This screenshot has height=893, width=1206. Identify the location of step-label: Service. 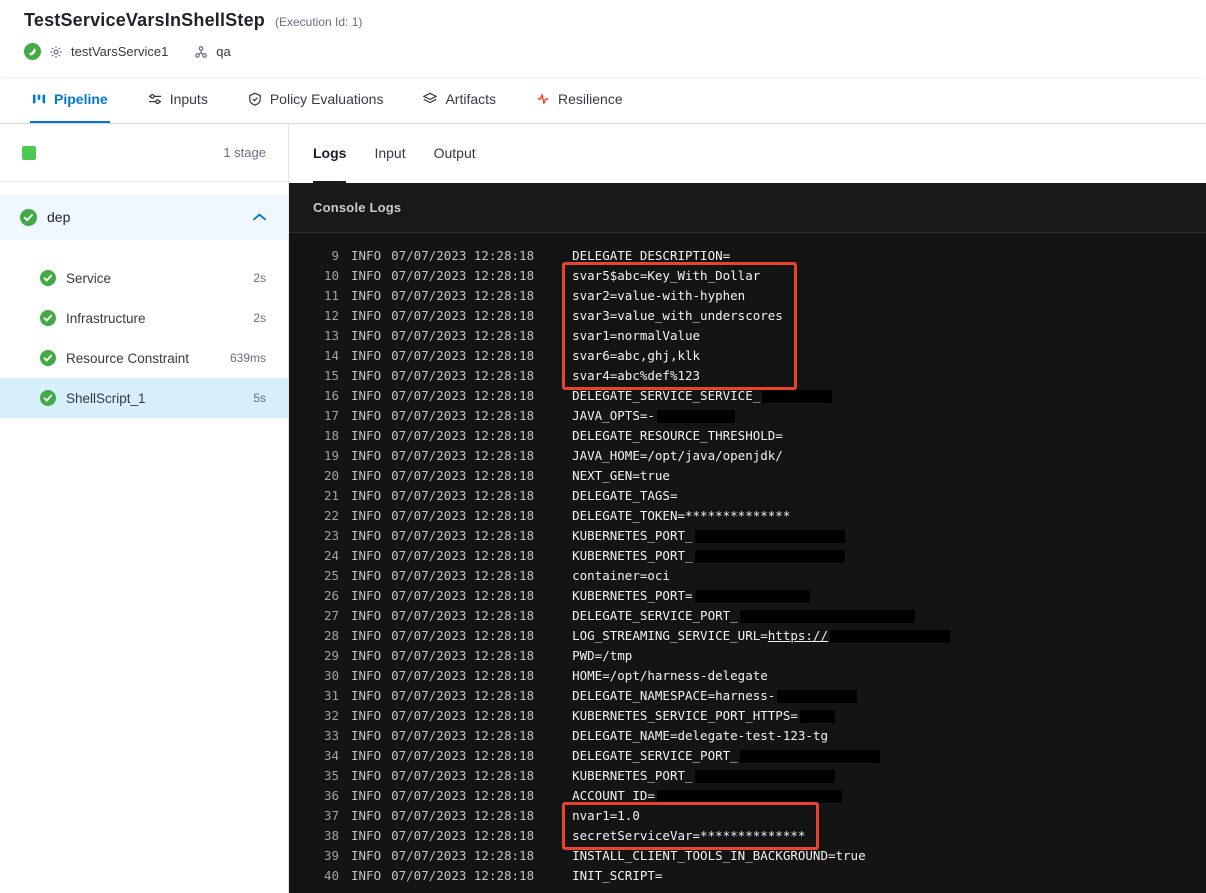
(89, 278).